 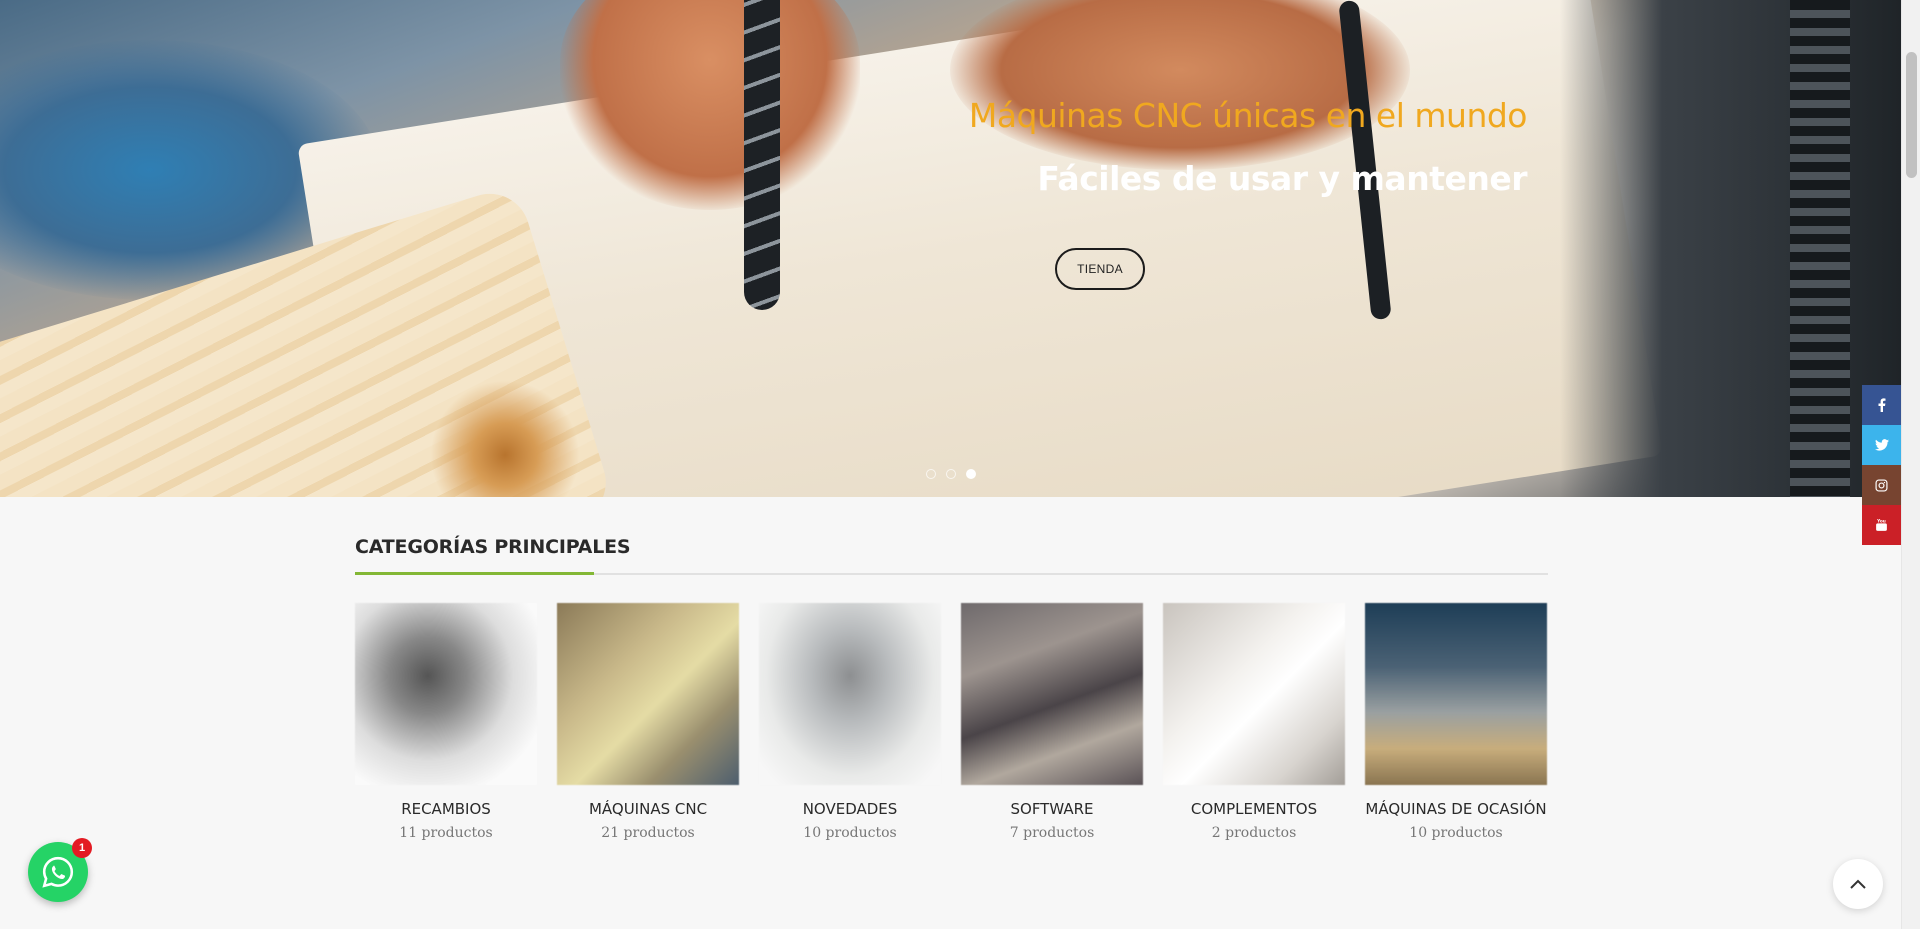 What do you see at coordinates (1248, 115) in the screenshot?
I see `hero-title: Máquinas CNC únicas en el mundo` at bounding box center [1248, 115].